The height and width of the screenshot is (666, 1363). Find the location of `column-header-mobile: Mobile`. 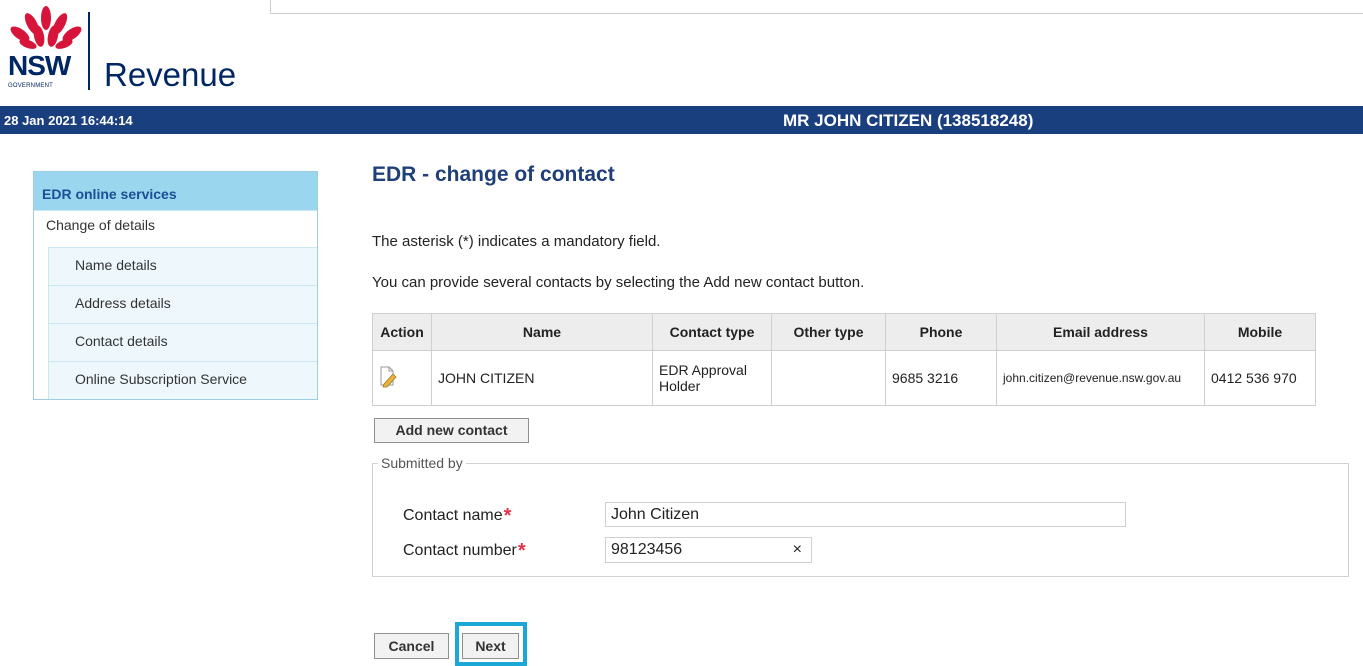

column-header-mobile: Mobile is located at coordinates (1260, 332).